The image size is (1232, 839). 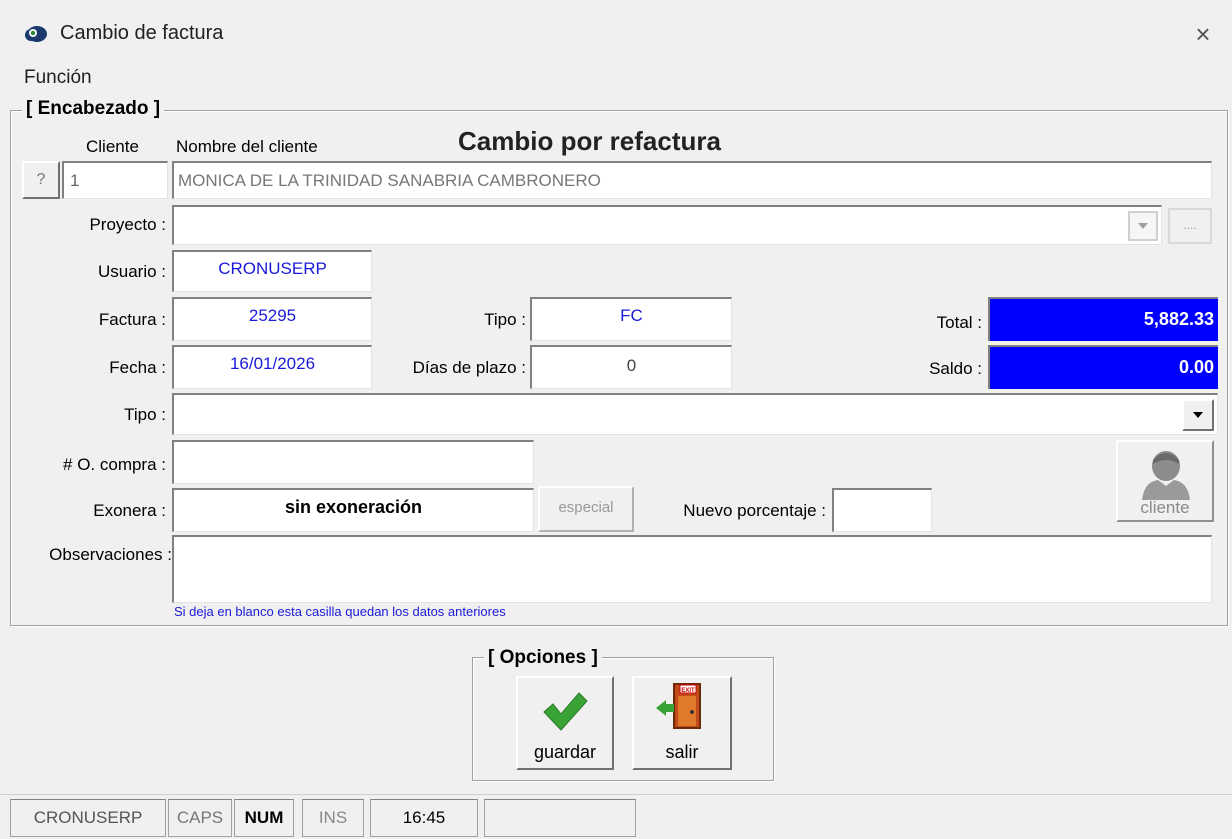 I want to click on guardar-button: guardar, so click(x=565, y=723).